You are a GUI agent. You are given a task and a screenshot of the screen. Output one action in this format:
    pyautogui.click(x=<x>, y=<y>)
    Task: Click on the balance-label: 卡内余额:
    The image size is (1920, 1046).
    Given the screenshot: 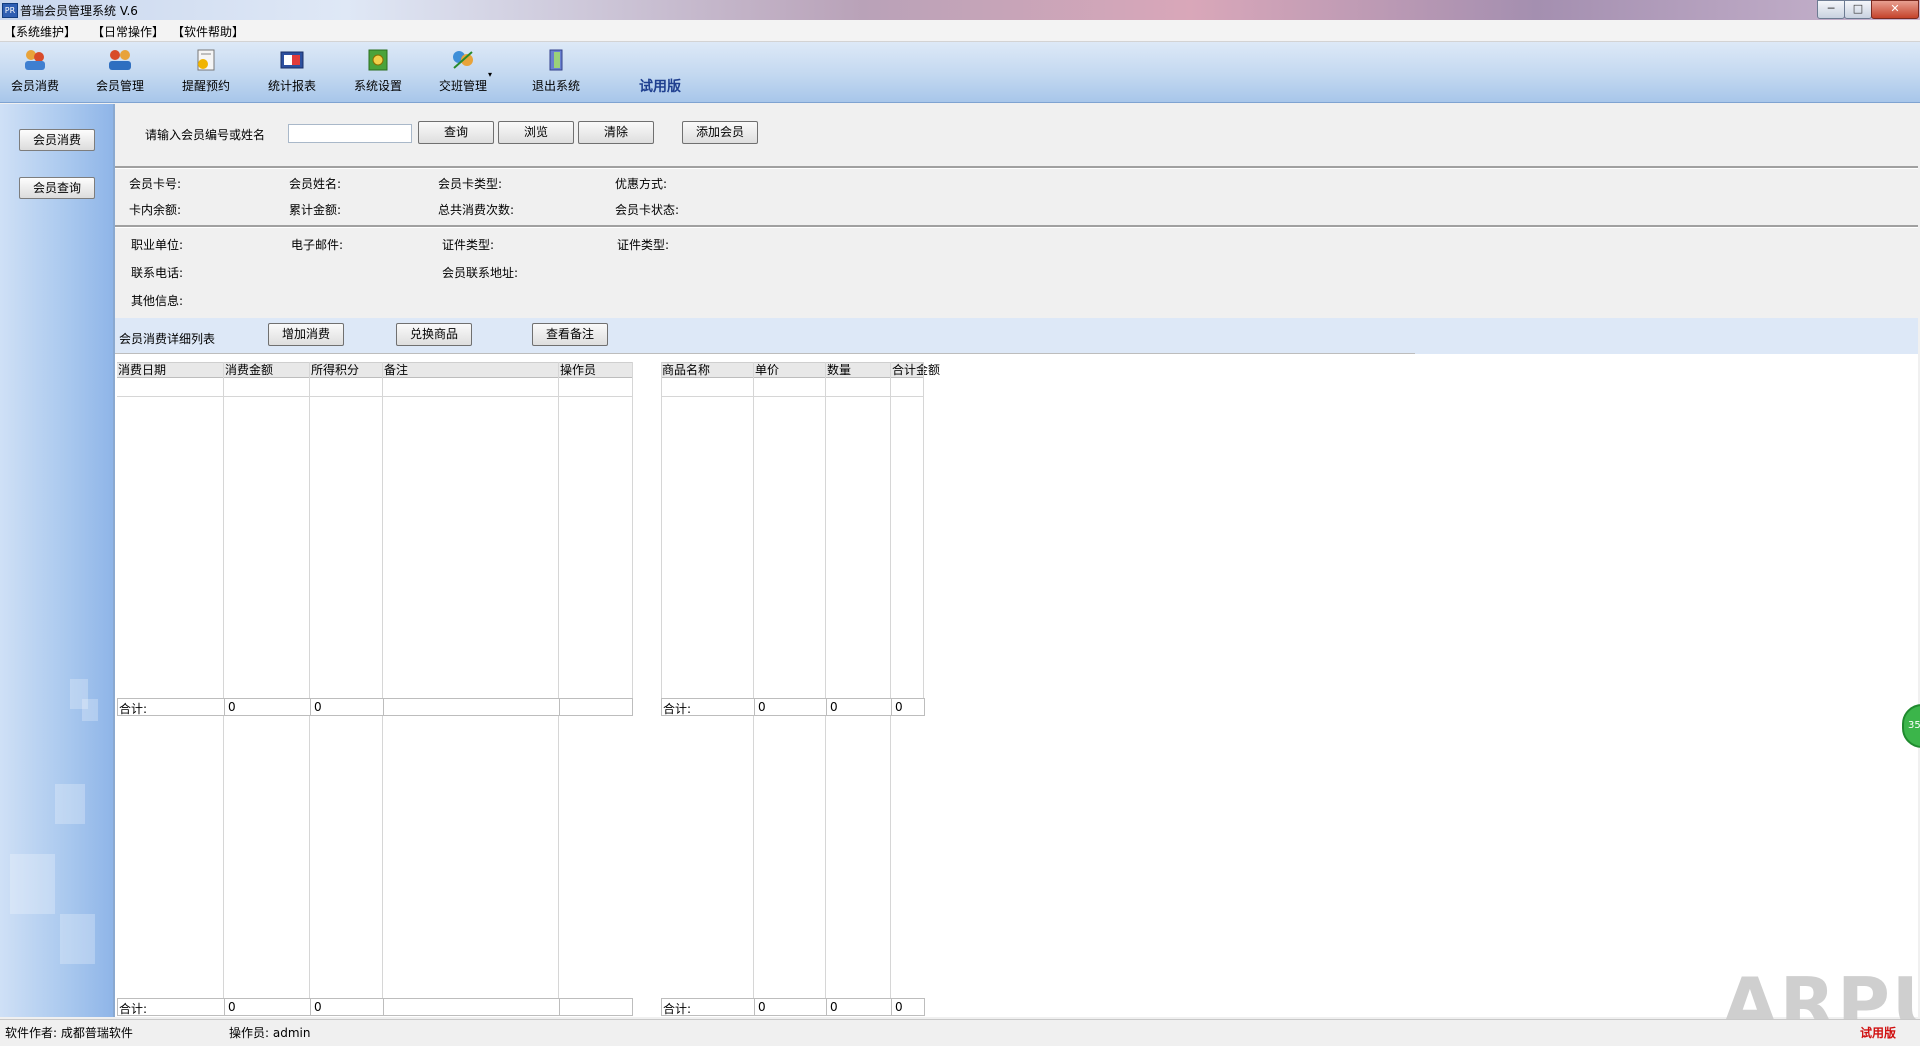 What is the action you would take?
    pyautogui.click(x=155, y=210)
    